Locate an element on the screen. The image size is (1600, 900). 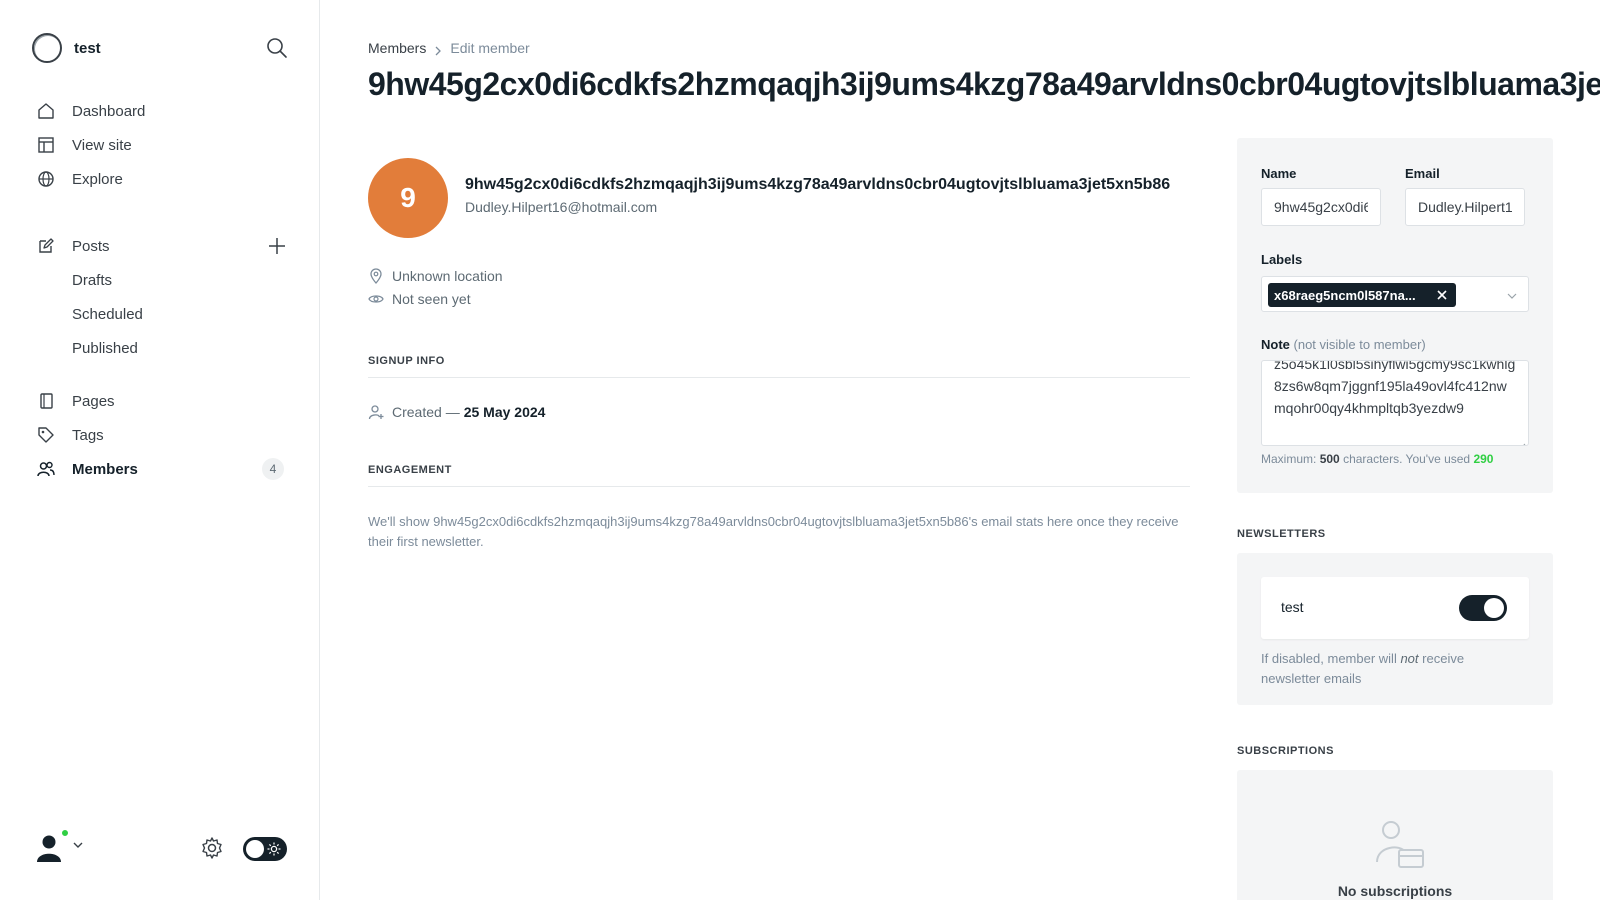
breadcrumb-current: Edit member is located at coordinates (490, 48).